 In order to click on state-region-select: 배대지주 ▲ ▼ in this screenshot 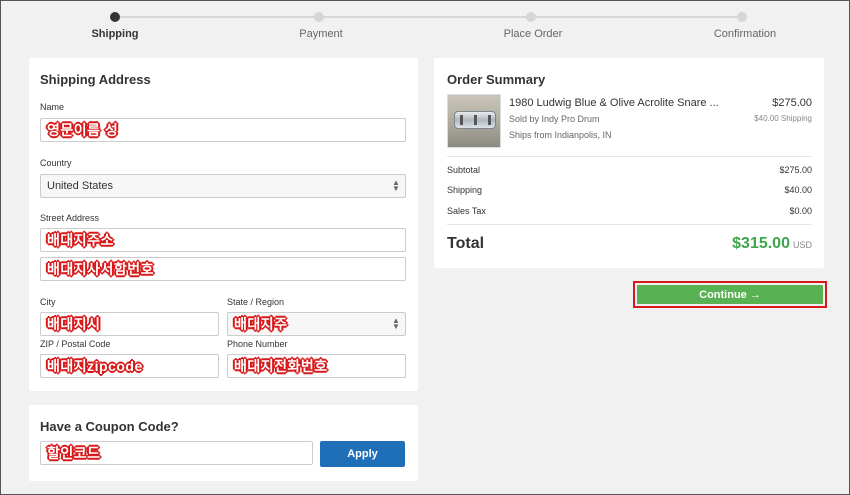, I will do `click(316, 324)`.